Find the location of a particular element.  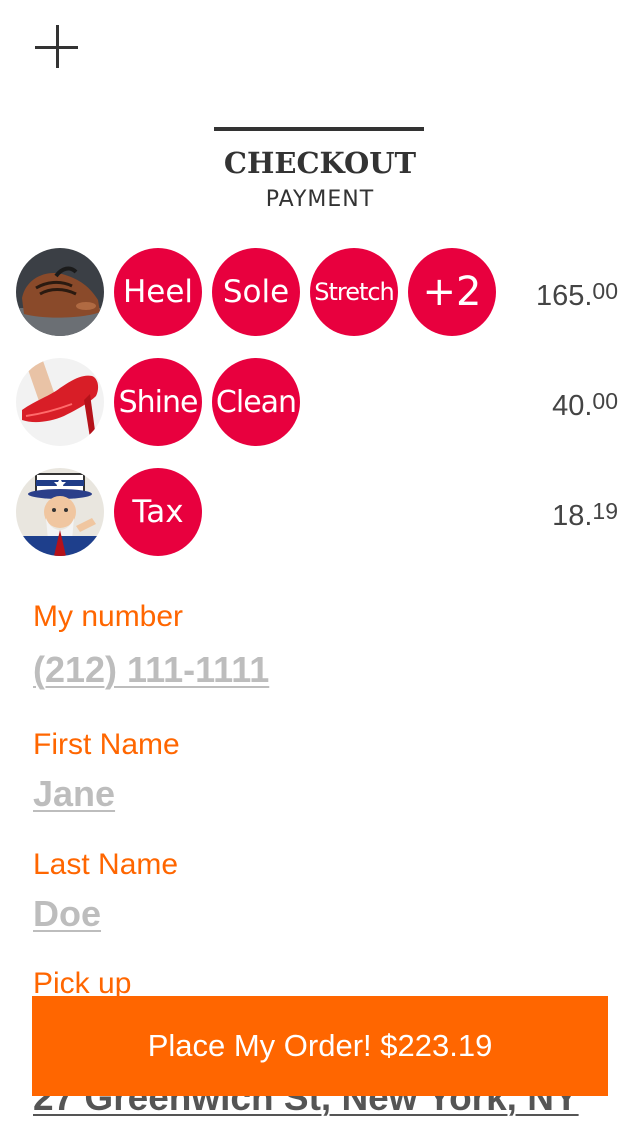

order-line-item: Heel Sole Stretch +2 165.00 is located at coordinates (320, 293).